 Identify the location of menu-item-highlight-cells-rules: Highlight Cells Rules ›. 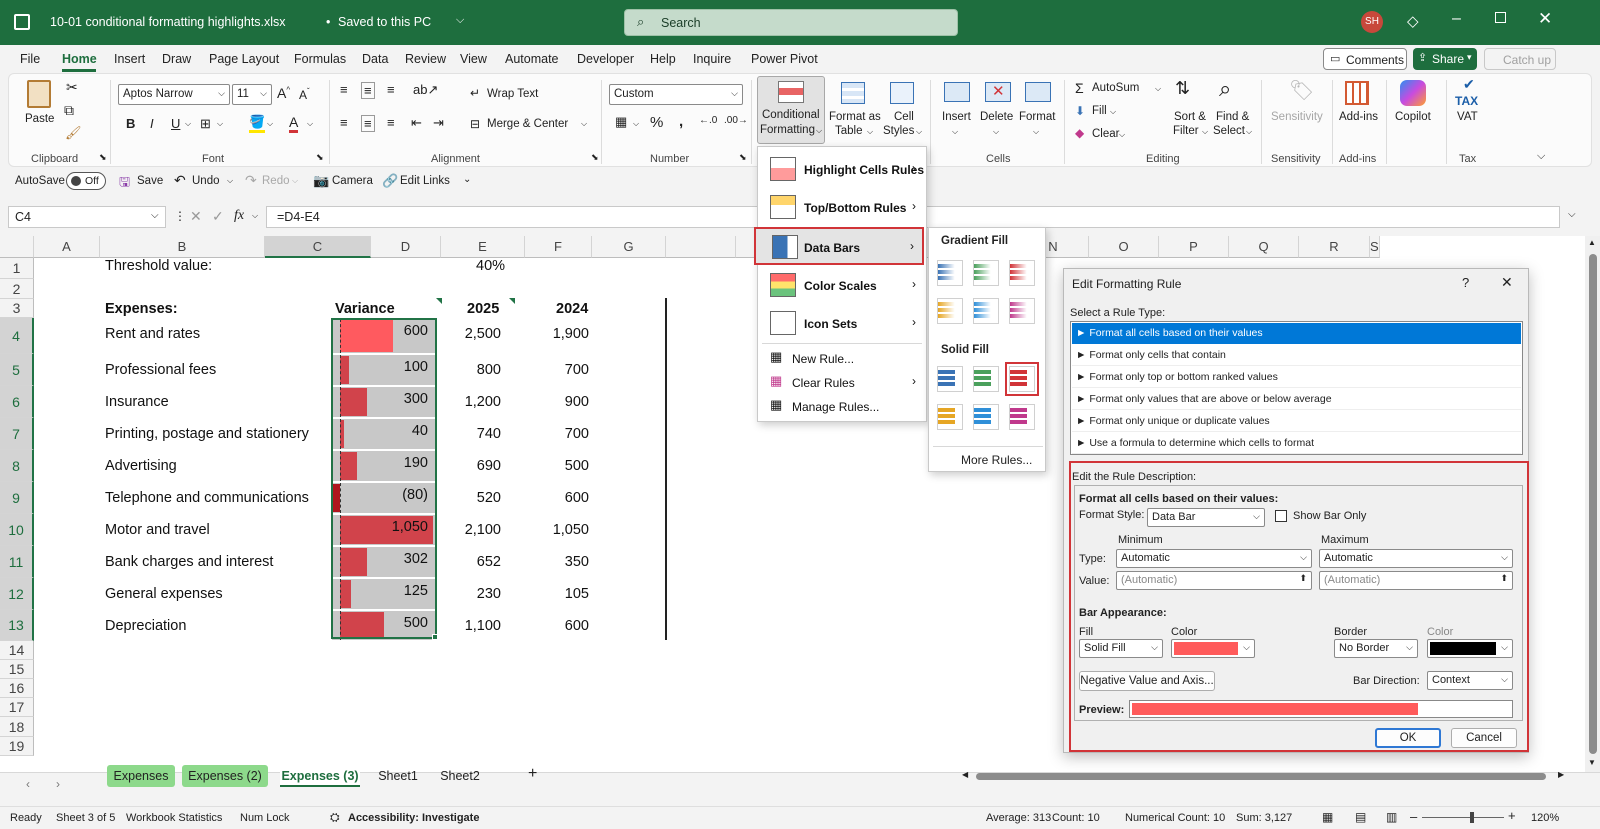
(842, 169).